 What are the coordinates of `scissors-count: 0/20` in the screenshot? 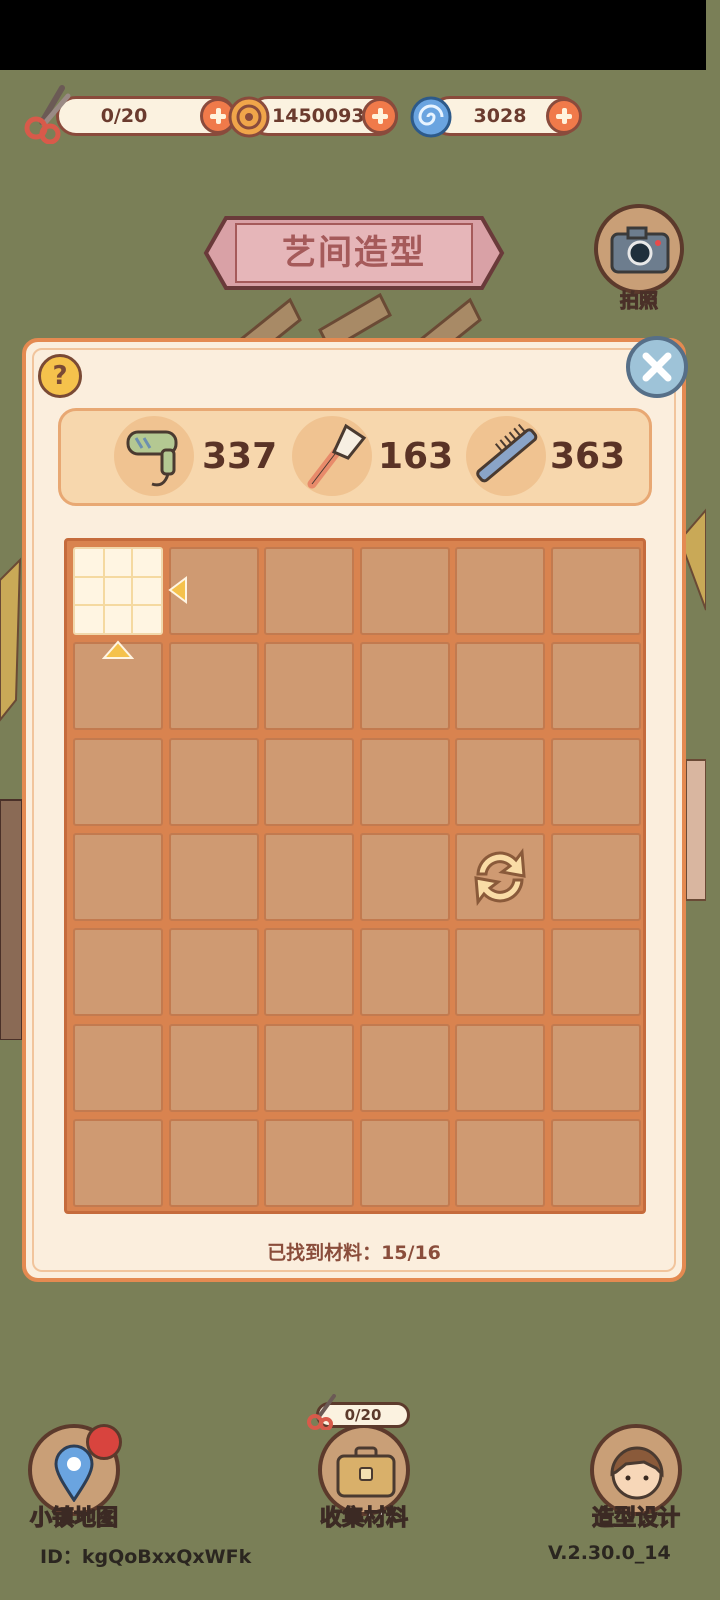 It's located at (124, 116).